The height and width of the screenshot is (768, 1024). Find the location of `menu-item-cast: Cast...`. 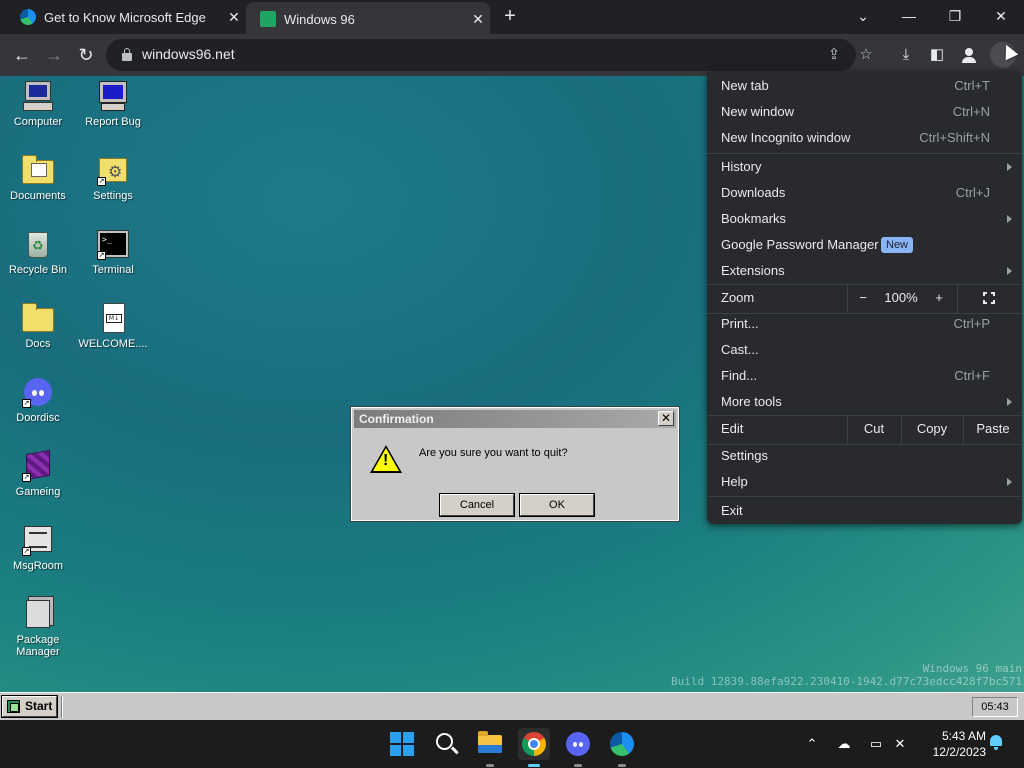

menu-item-cast: Cast... is located at coordinates (864, 350).